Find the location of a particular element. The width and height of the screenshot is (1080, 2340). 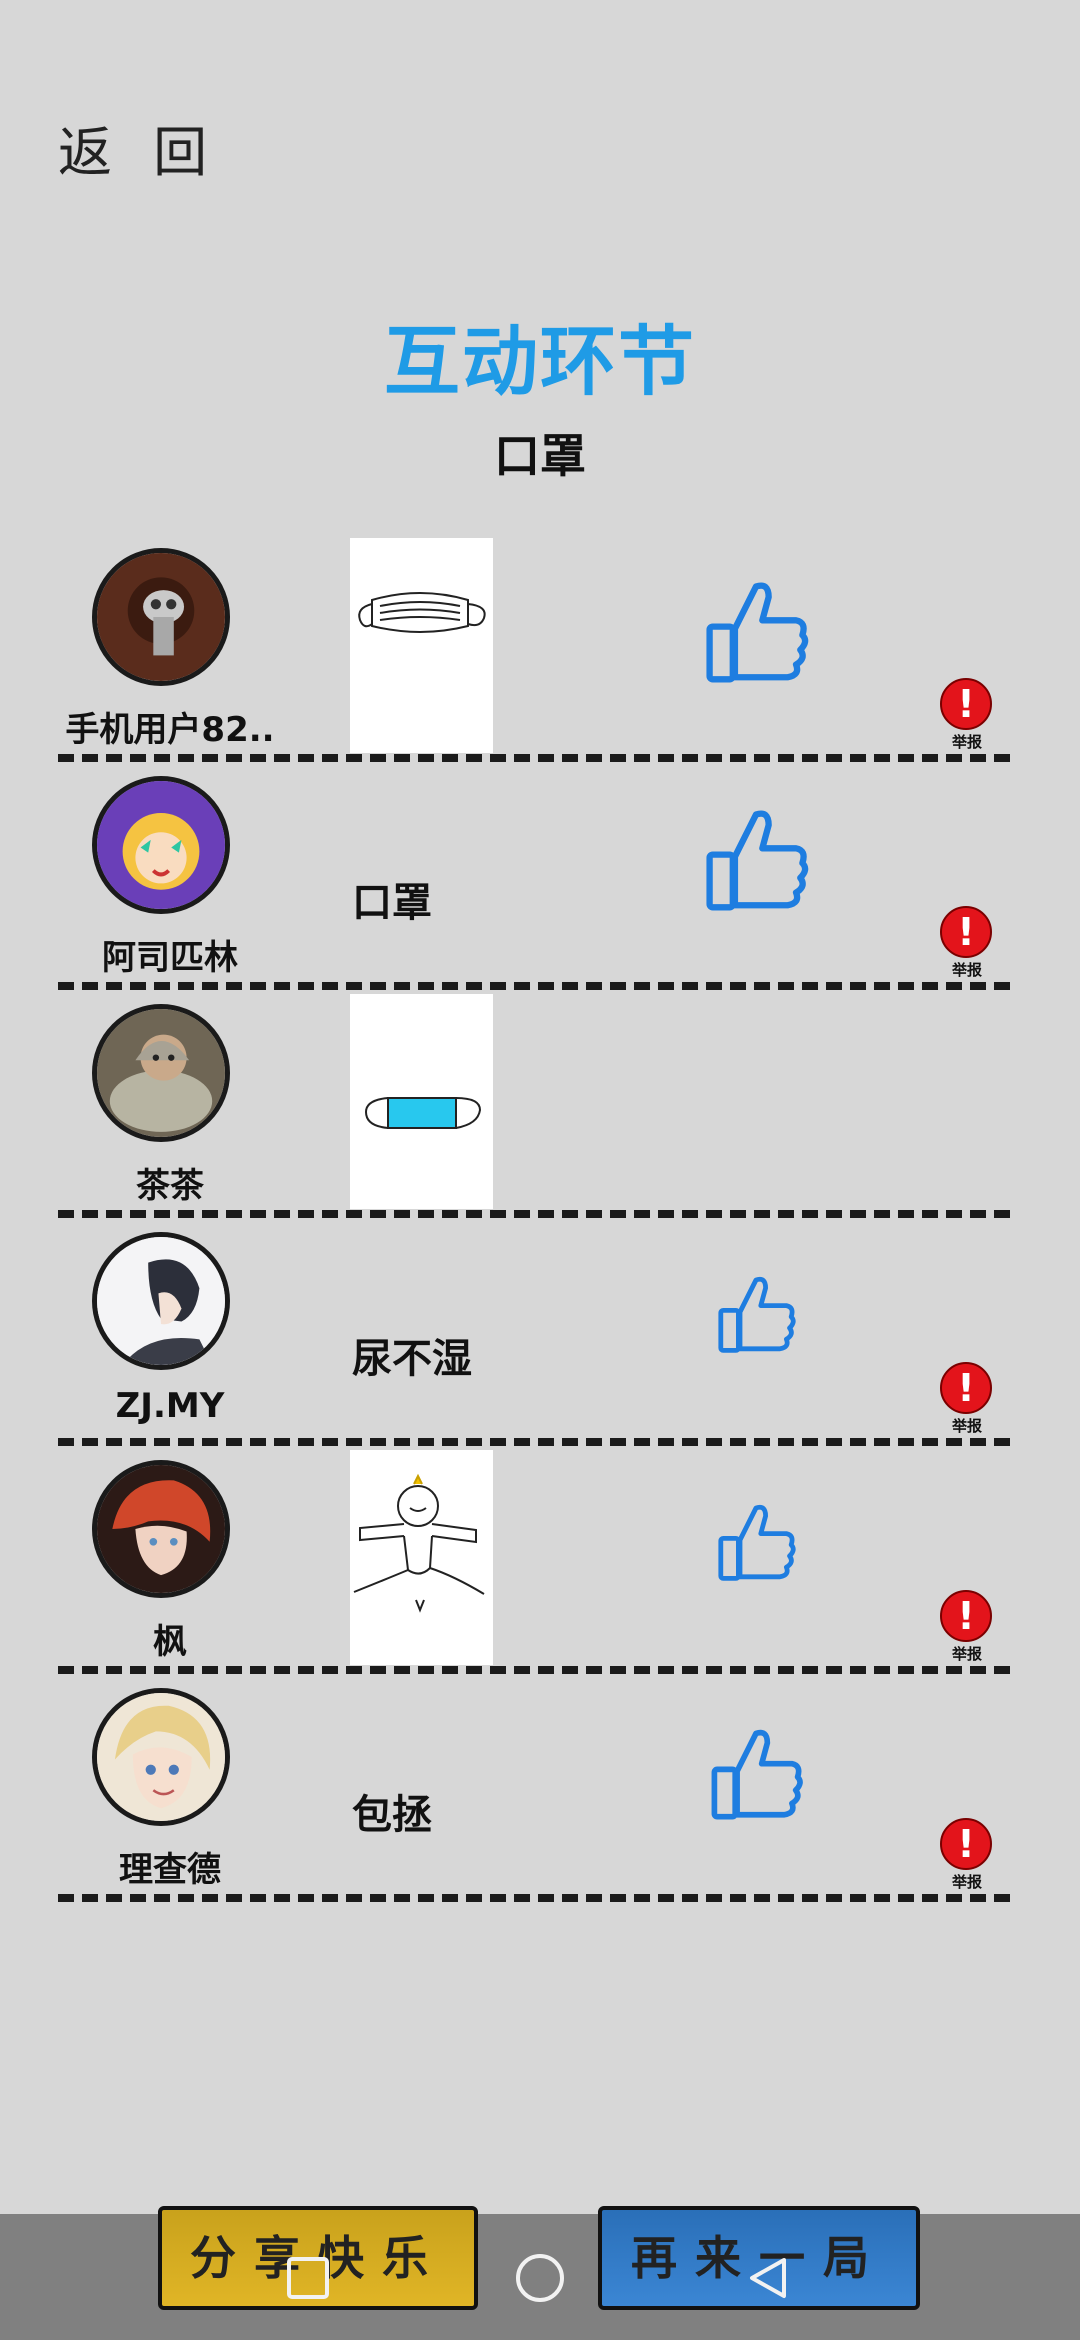

list-item: 手机用户82.. ! 举报 is located at coordinates (540, 648).